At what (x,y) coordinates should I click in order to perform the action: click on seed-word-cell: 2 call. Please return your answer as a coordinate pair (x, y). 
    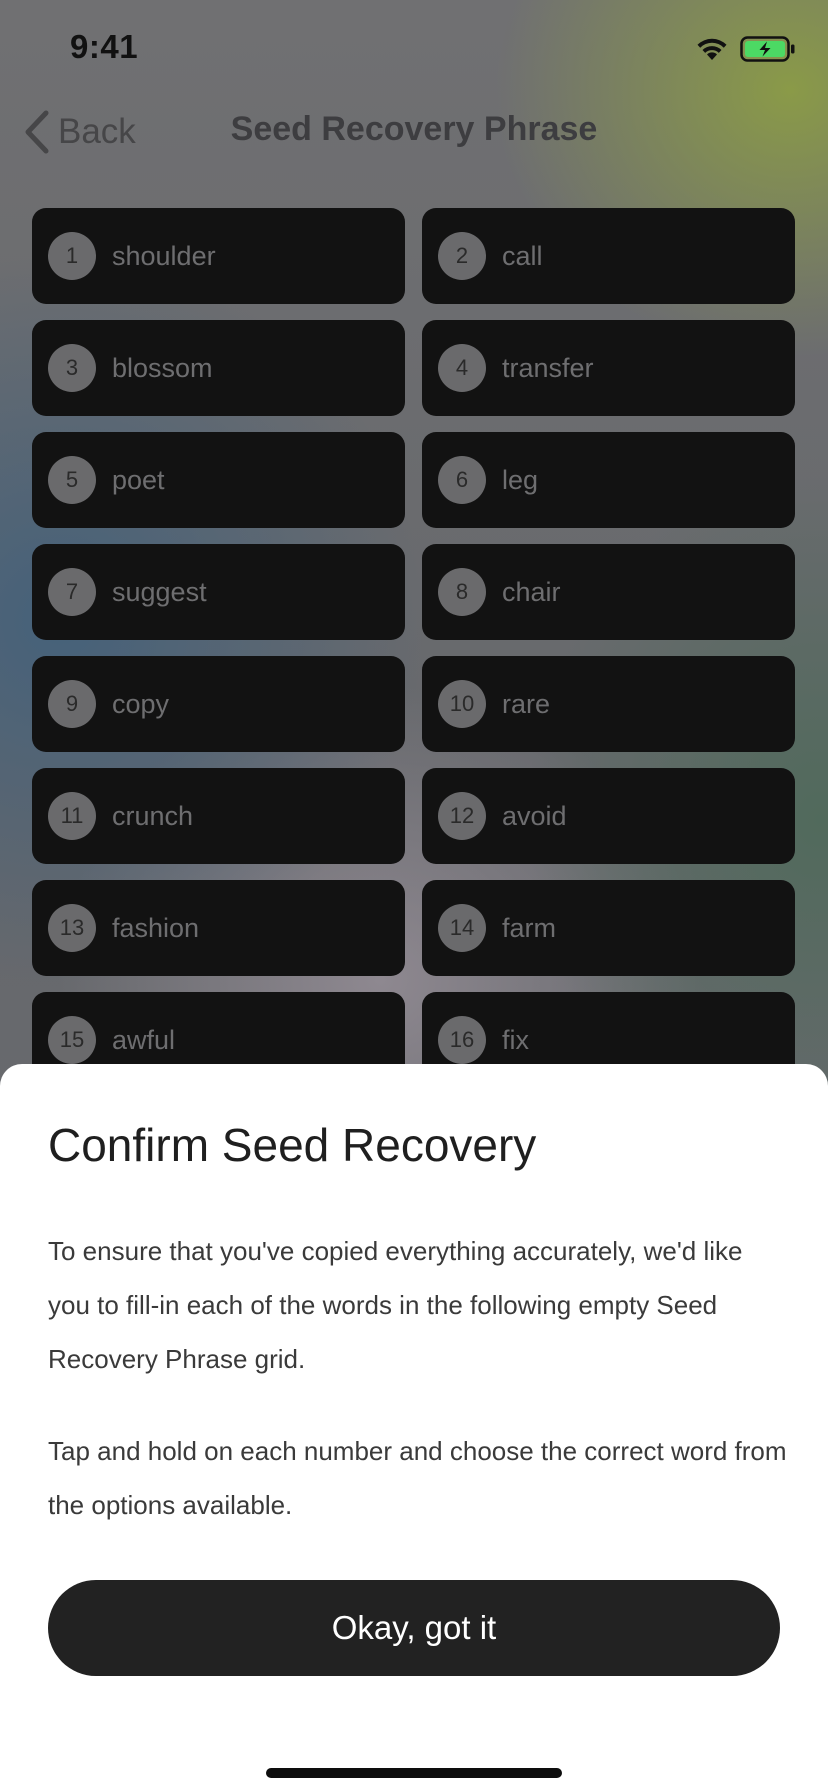
    Looking at the image, I should click on (608, 256).